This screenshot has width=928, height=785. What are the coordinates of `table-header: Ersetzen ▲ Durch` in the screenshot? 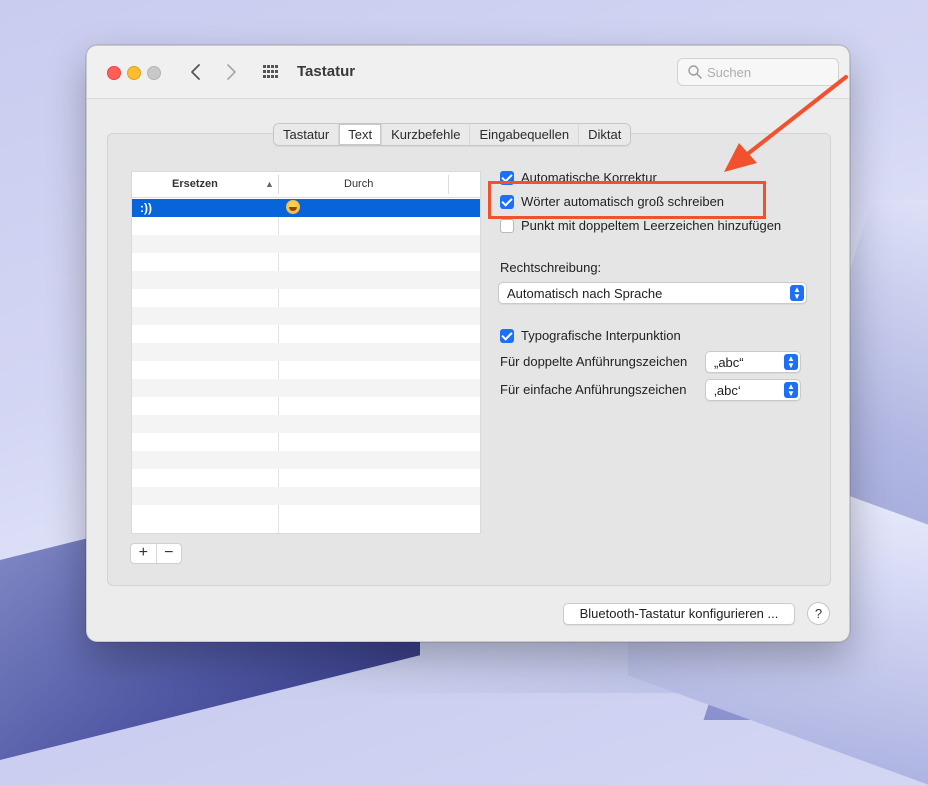 It's located at (306, 185).